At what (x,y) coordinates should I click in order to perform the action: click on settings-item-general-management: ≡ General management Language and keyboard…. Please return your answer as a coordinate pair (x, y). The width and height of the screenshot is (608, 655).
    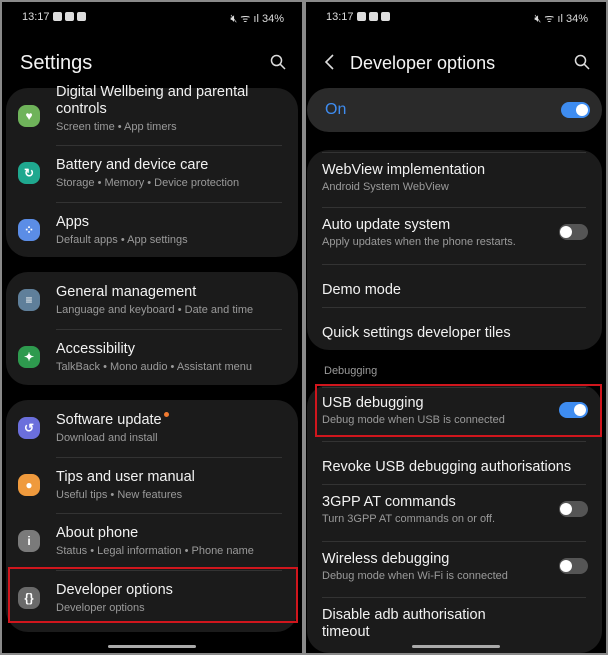
    Looking at the image, I should click on (152, 300).